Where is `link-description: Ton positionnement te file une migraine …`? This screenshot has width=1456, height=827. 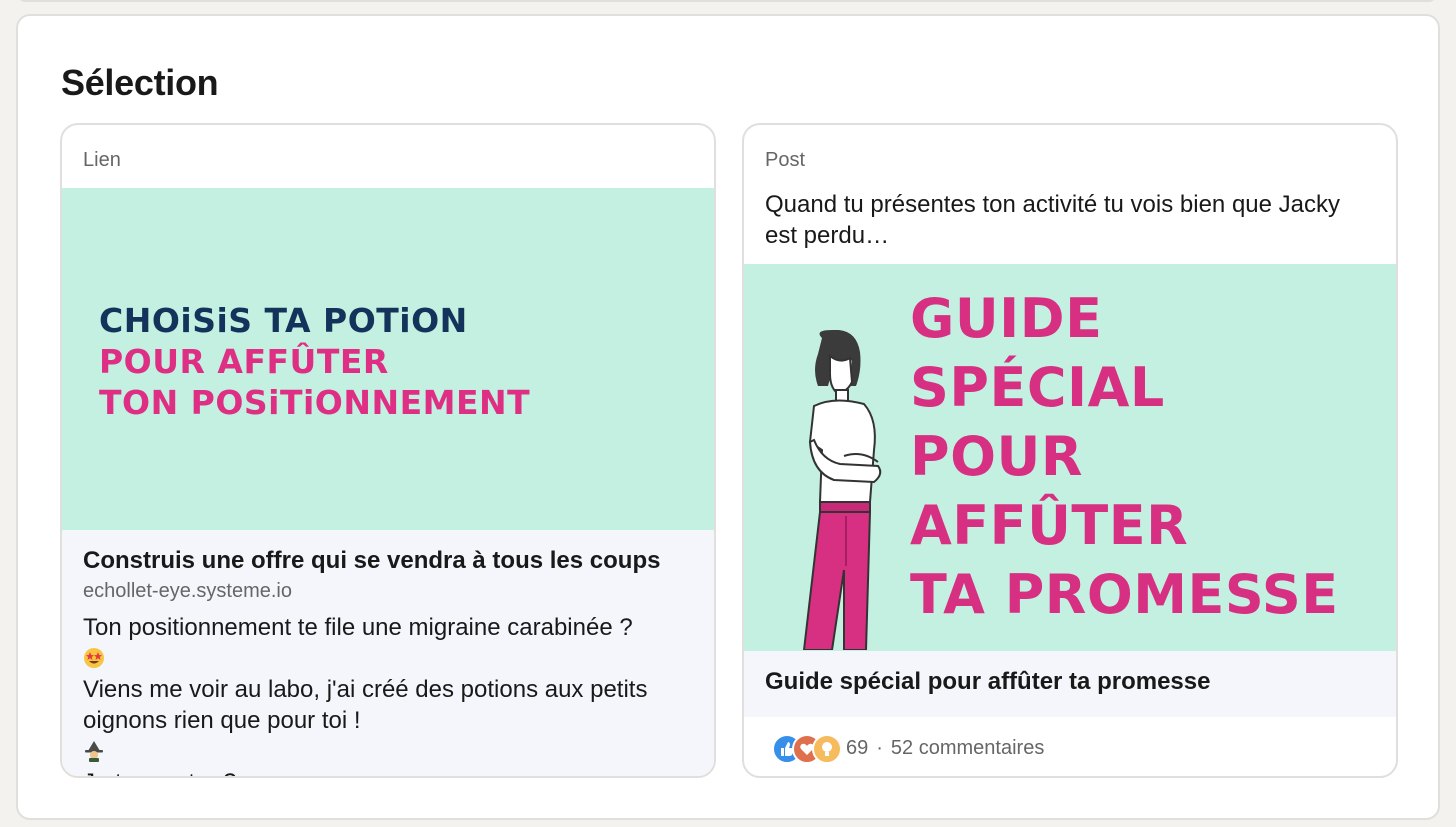
link-description: Ton positionnement te file une migraine … is located at coordinates (393, 694).